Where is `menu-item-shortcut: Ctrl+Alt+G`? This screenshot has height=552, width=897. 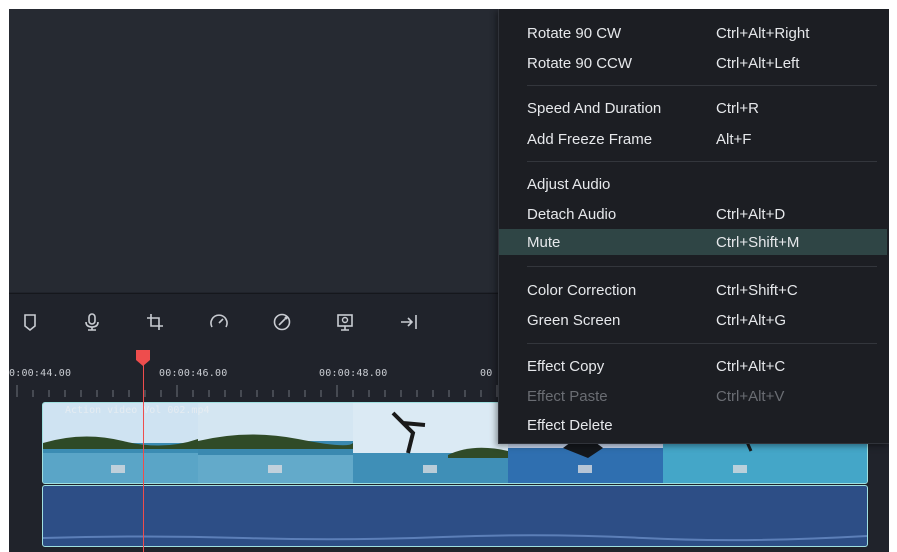
menu-item-shortcut: Ctrl+Alt+G is located at coordinates (751, 320).